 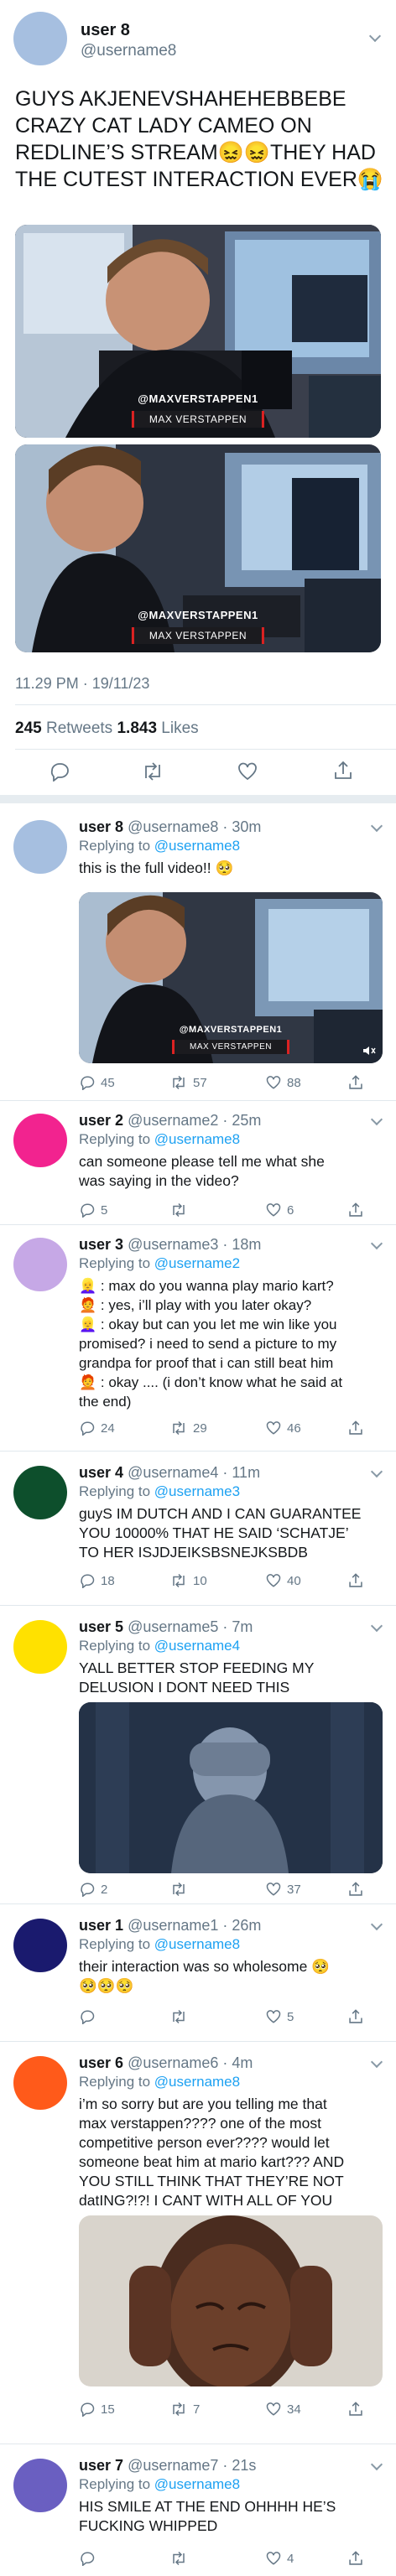 I want to click on author-meta: @username7 · 21s, so click(x=192, y=2465).